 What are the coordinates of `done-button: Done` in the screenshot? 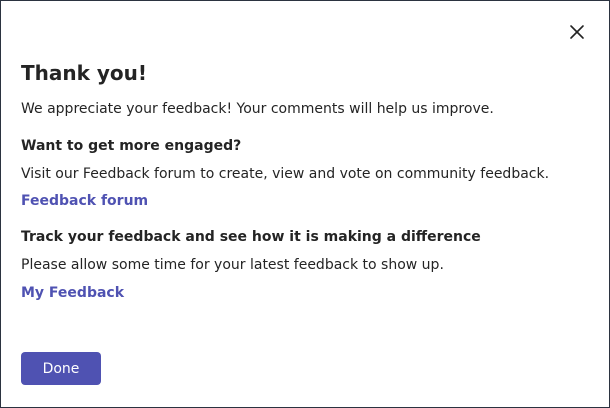 It's located at (61, 368).